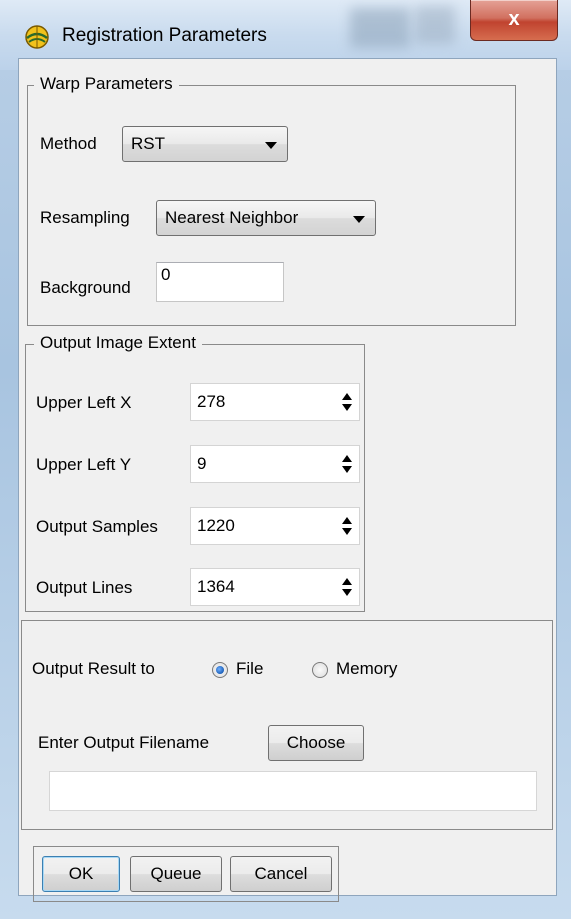 The height and width of the screenshot is (919, 571). Describe the element at coordinates (148, 143) in the screenshot. I see `method-value: RST` at that location.